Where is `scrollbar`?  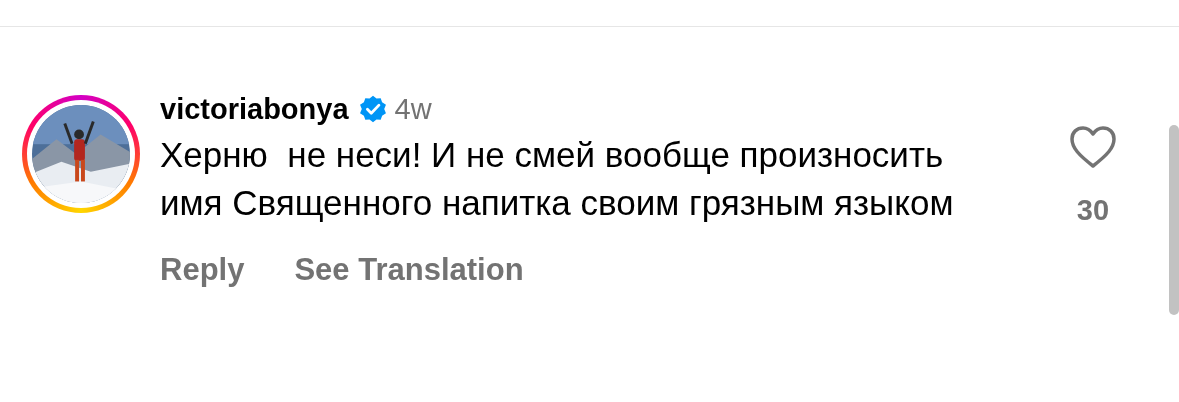 scrollbar is located at coordinates (1174, 220).